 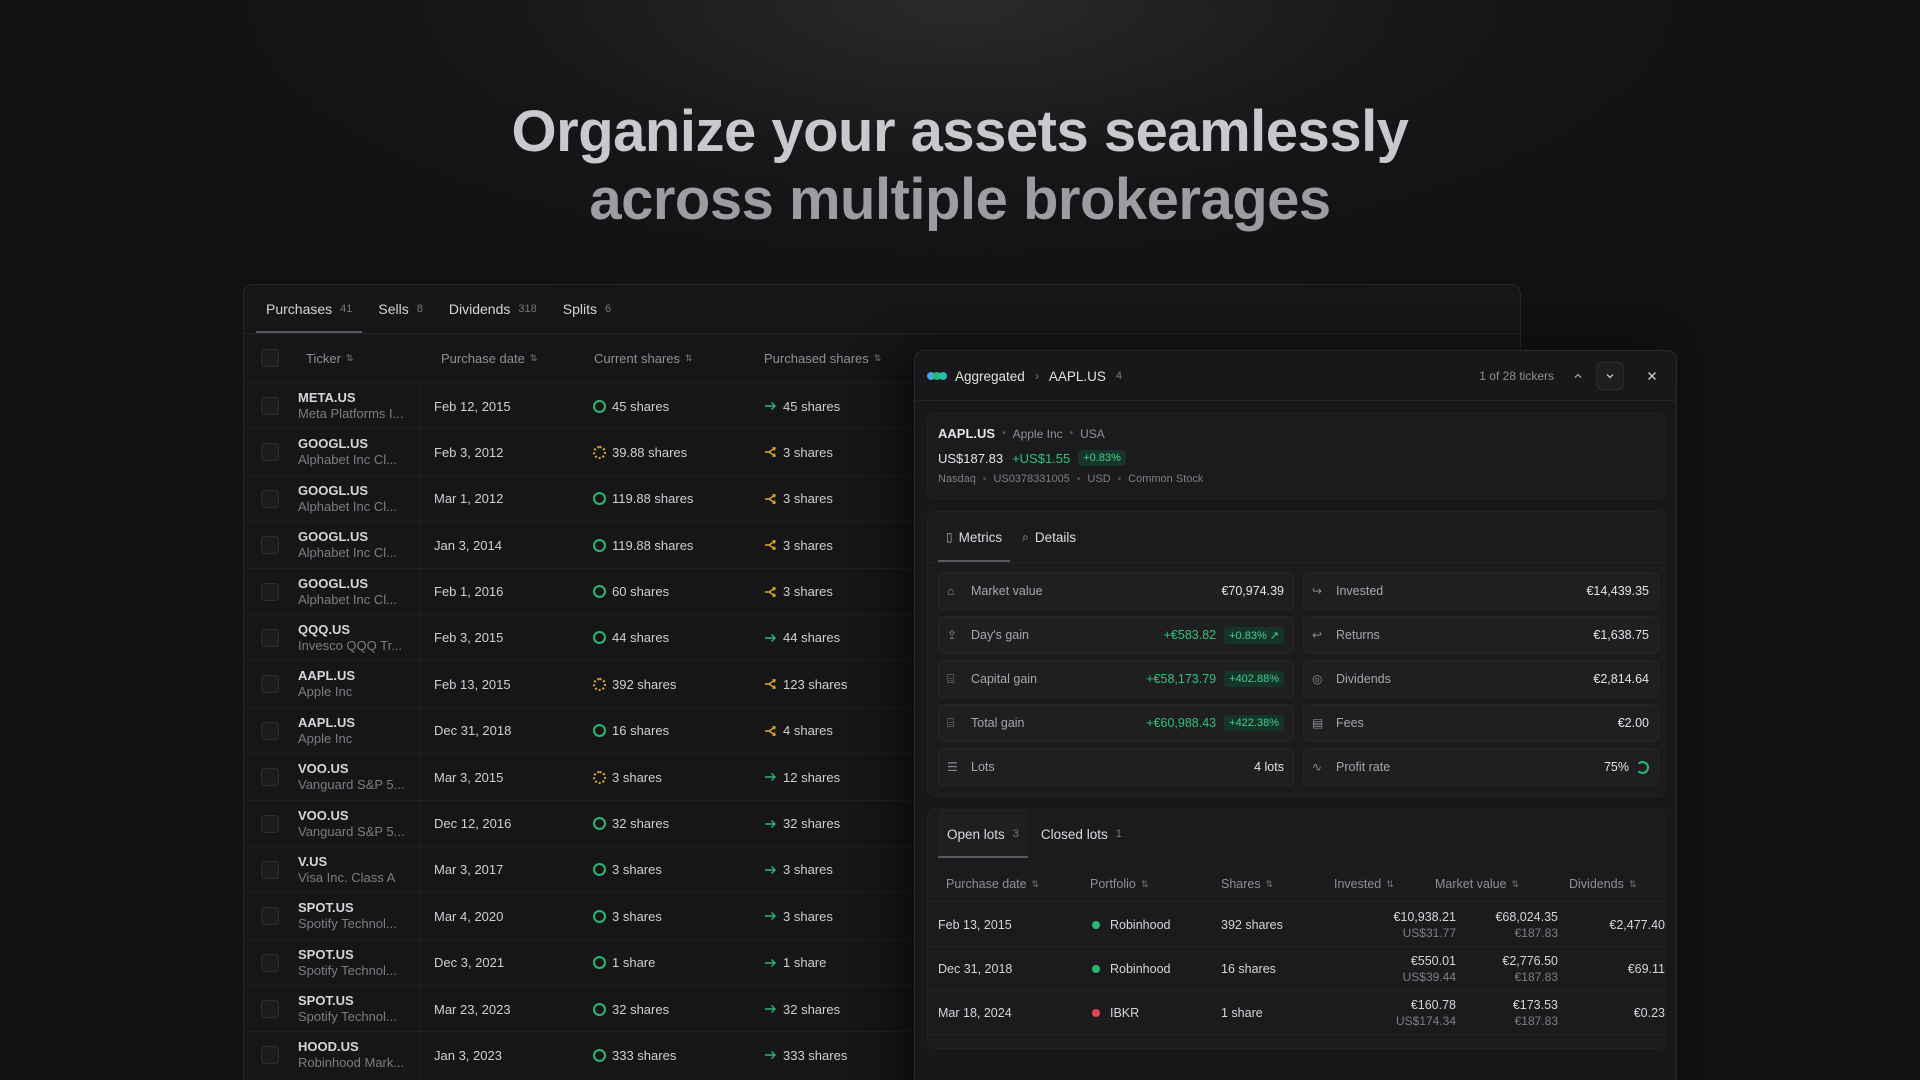 What do you see at coordinates (643, 545) in the screenshot?
I see `current-shares-cell: 119.88 shares` at bounding box center [643, 545].